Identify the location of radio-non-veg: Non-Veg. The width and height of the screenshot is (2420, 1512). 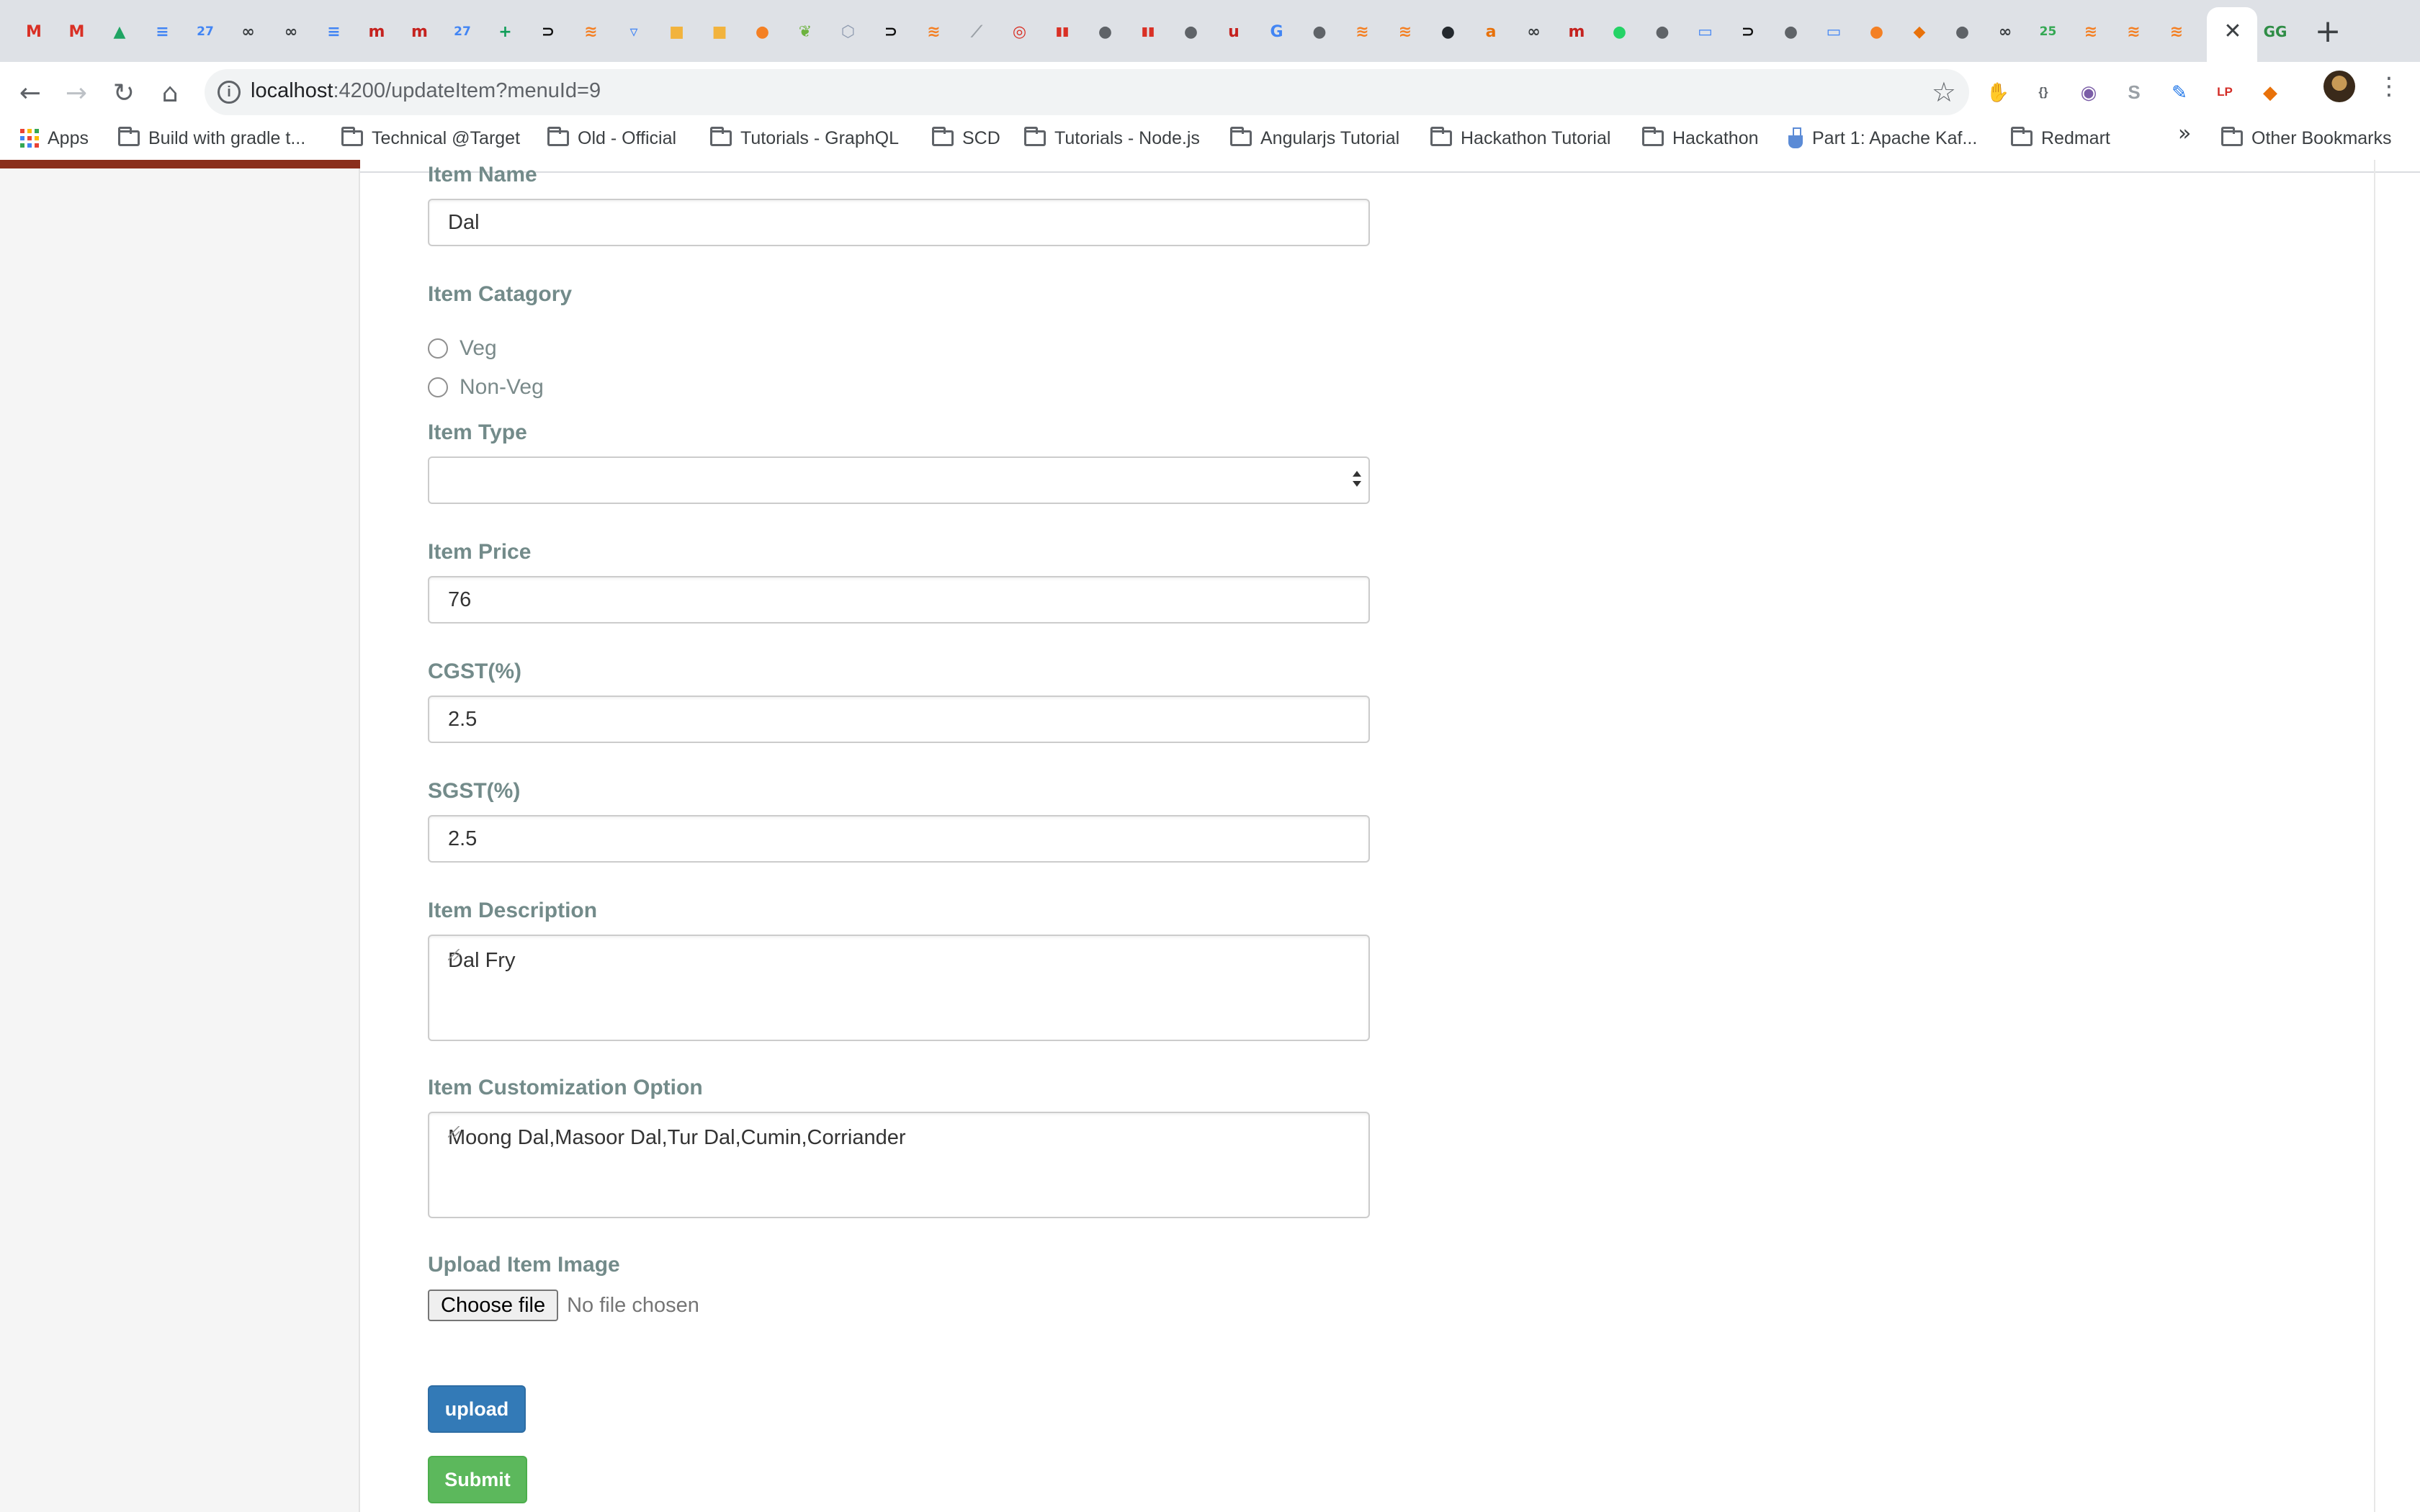
(486, 387).